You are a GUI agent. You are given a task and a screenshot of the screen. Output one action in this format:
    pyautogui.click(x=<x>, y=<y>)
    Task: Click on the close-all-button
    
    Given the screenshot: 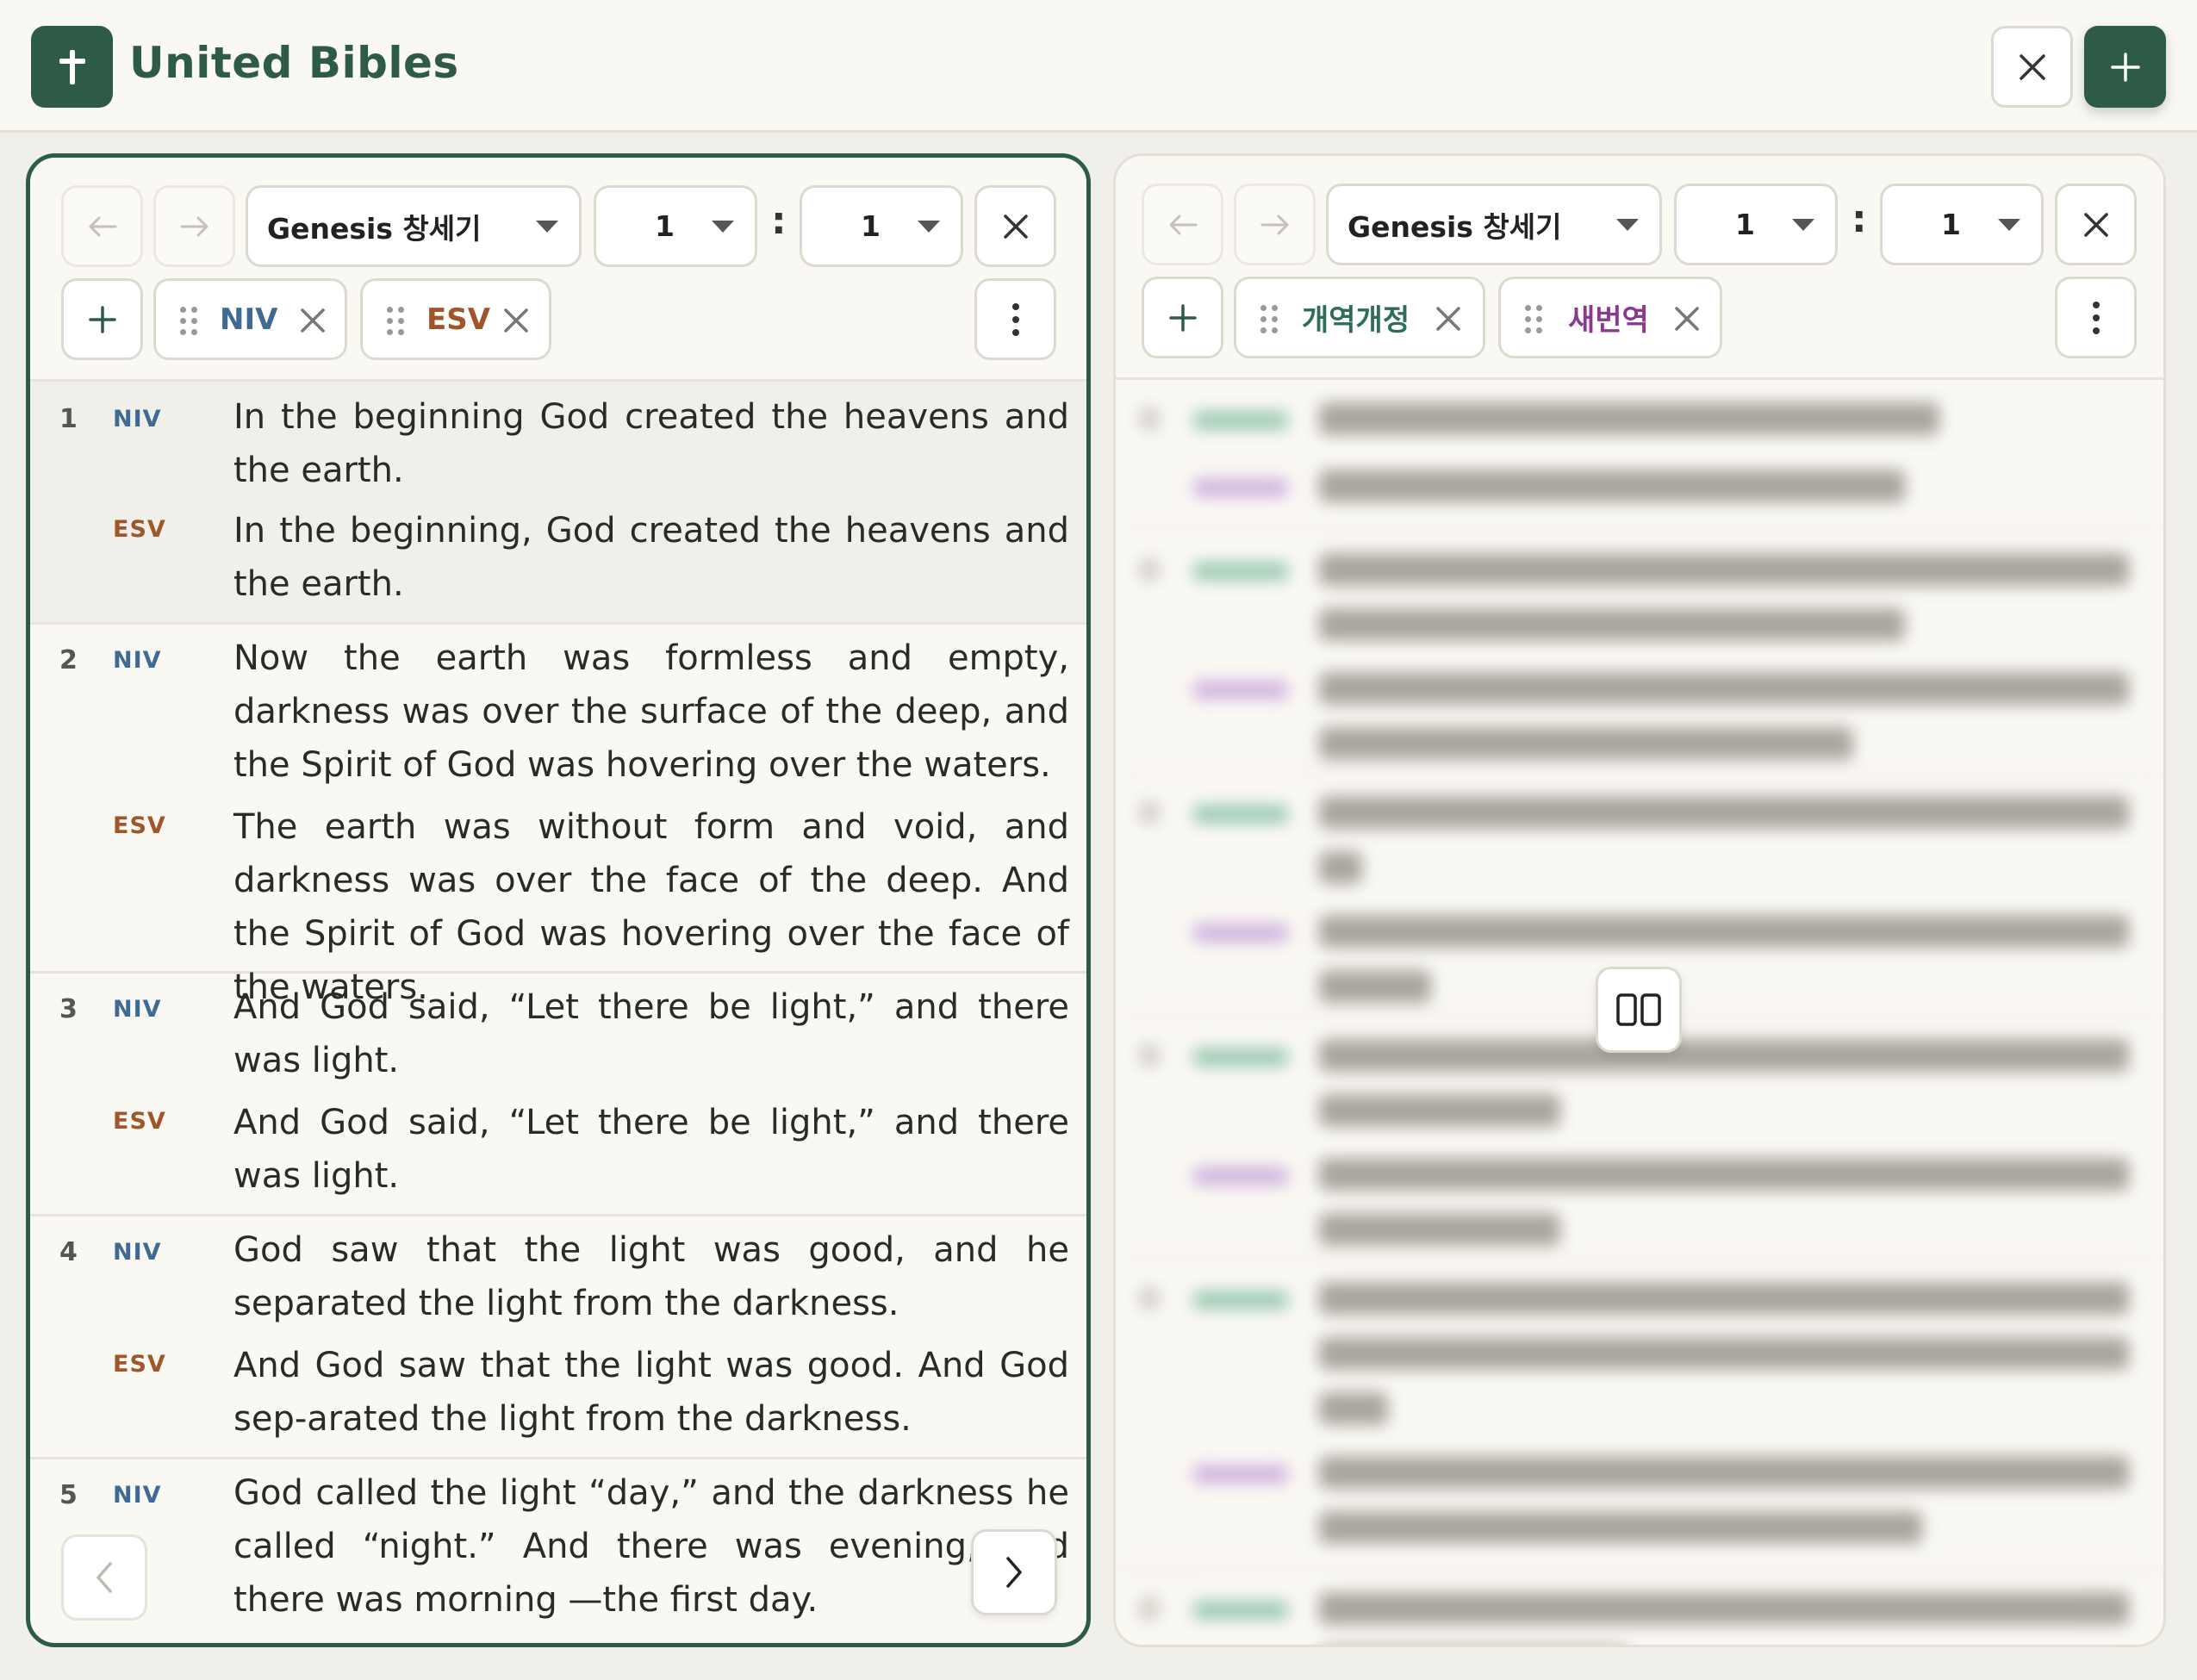 What is the action you would take?
    pyautogui.click(x=2032, y=67)
    